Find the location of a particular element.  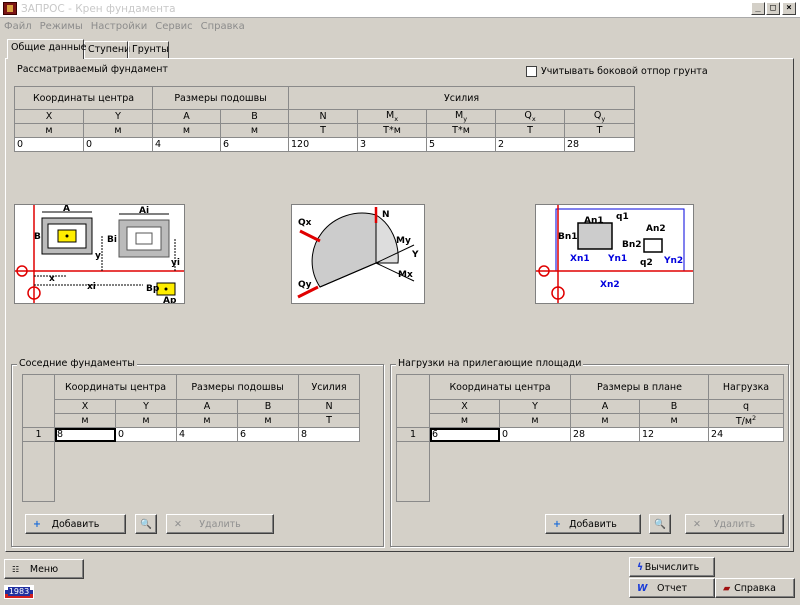

neighbors-group-center: Координаты центра is located at coordinates (115, 387).